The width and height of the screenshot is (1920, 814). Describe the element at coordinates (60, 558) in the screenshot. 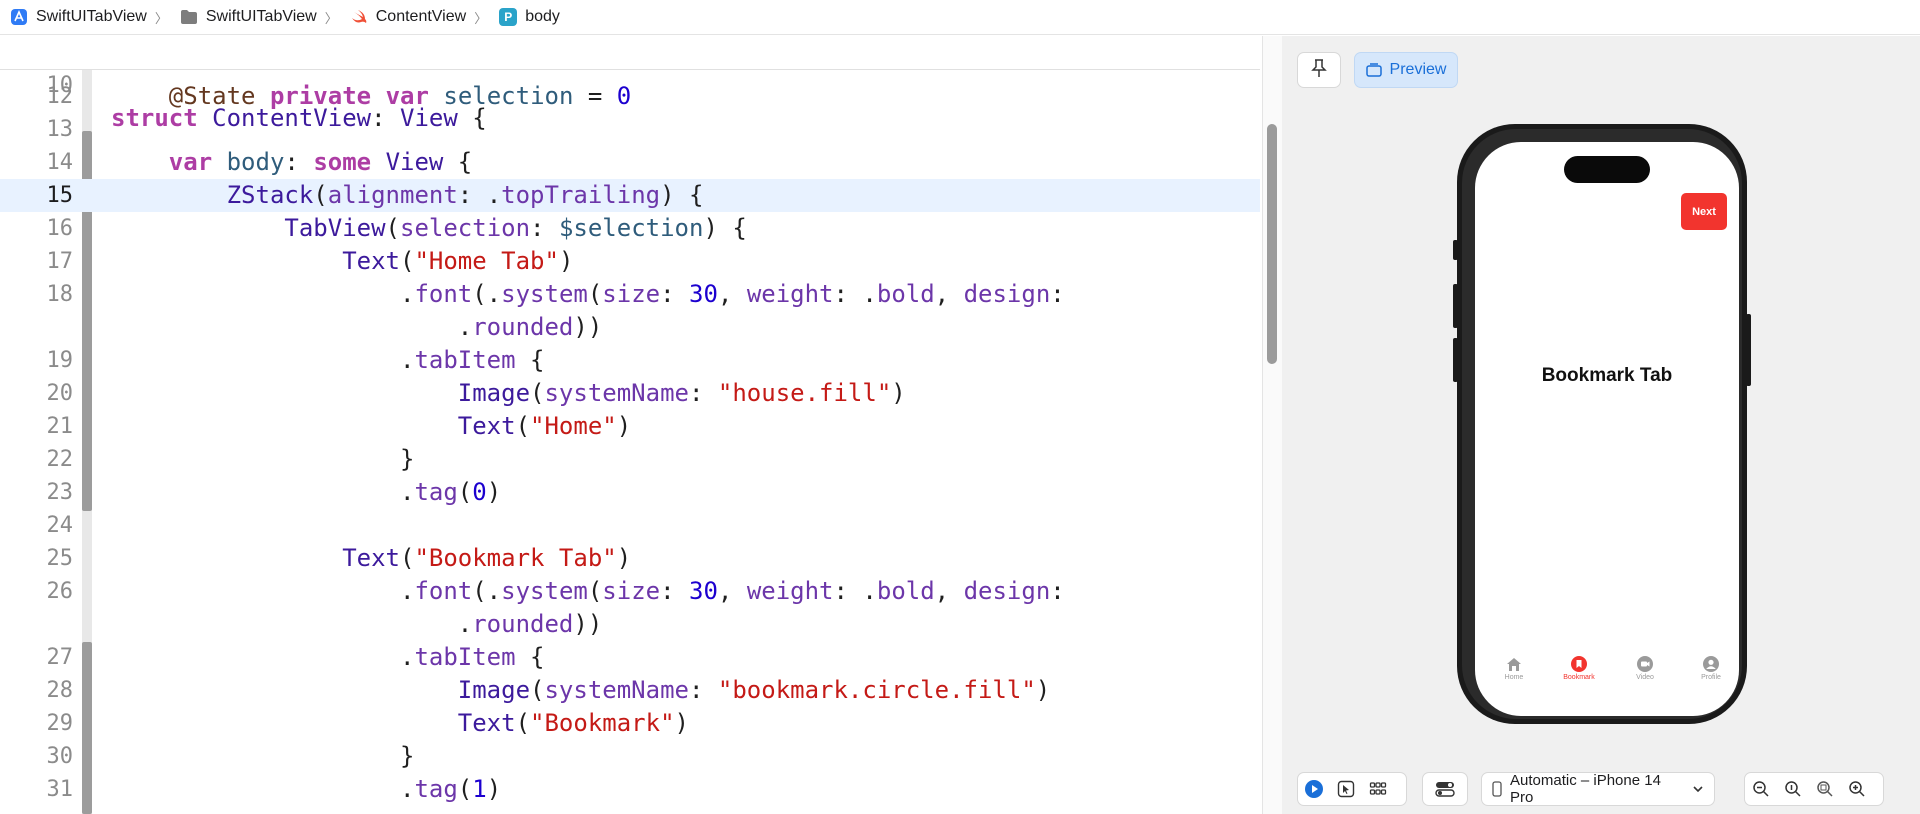

I see `line-number: 25` at that location.